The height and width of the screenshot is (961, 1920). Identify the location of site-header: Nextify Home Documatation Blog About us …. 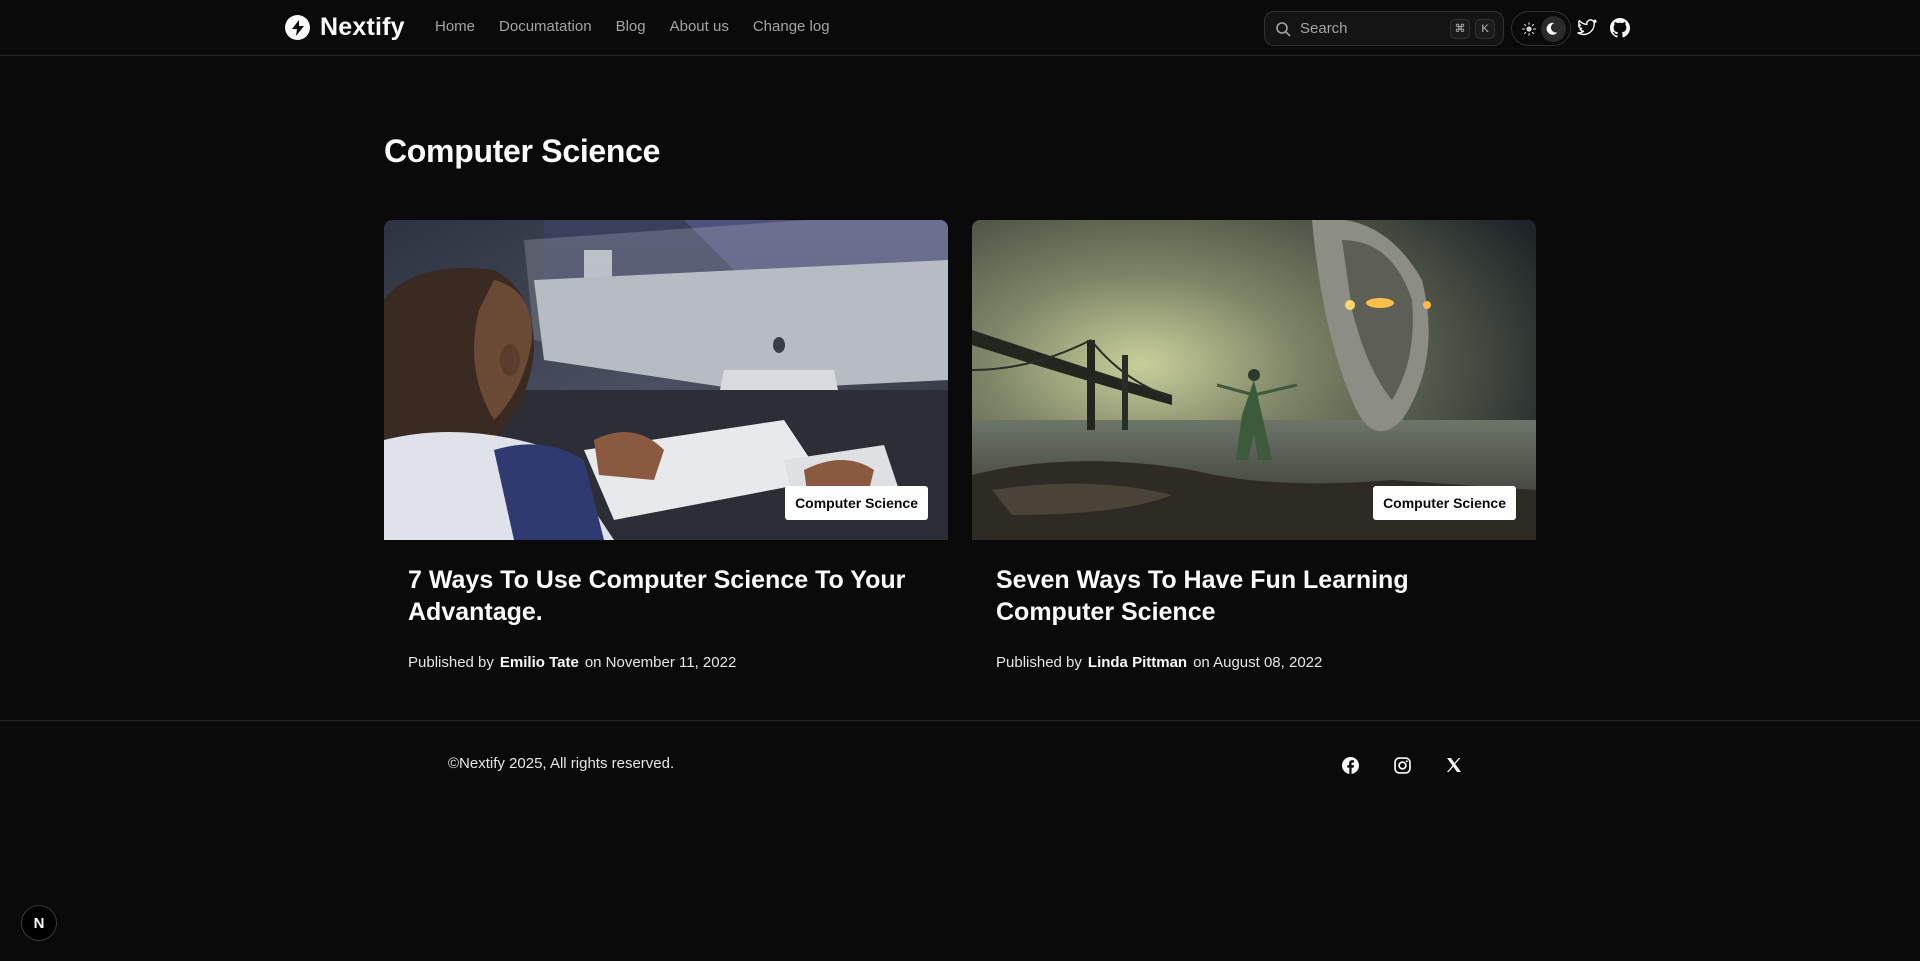
(960, 28).